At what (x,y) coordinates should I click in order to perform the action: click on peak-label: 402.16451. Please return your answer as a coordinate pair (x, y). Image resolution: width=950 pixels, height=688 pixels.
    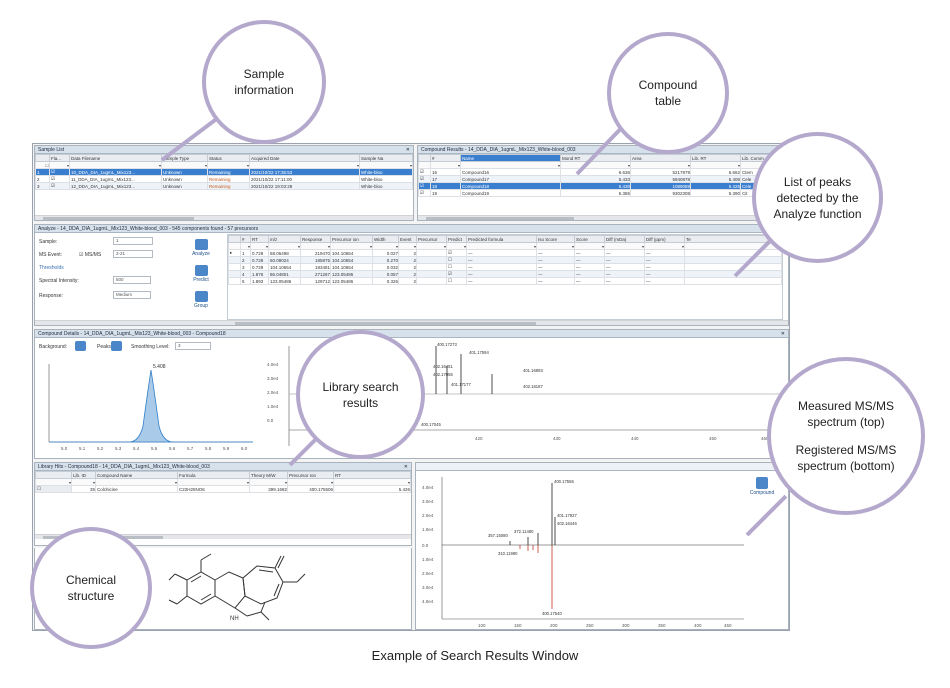
    Looking at the image, I should click on (443, 366).